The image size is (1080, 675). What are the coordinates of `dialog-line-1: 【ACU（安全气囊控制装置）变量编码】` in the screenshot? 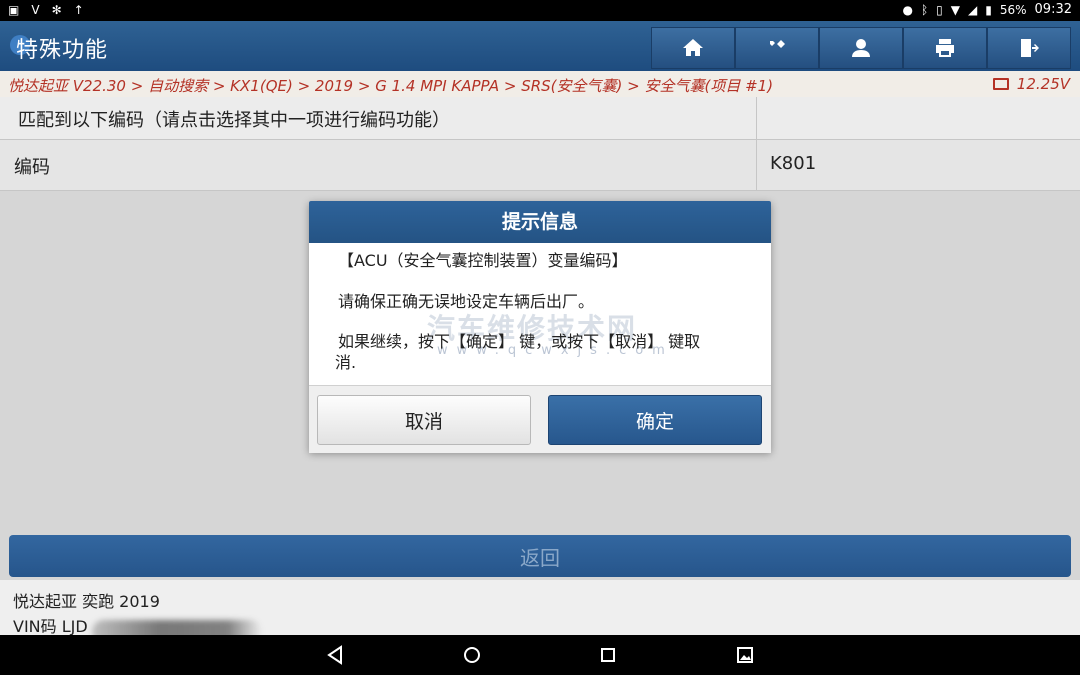 It's located at (483, 260).